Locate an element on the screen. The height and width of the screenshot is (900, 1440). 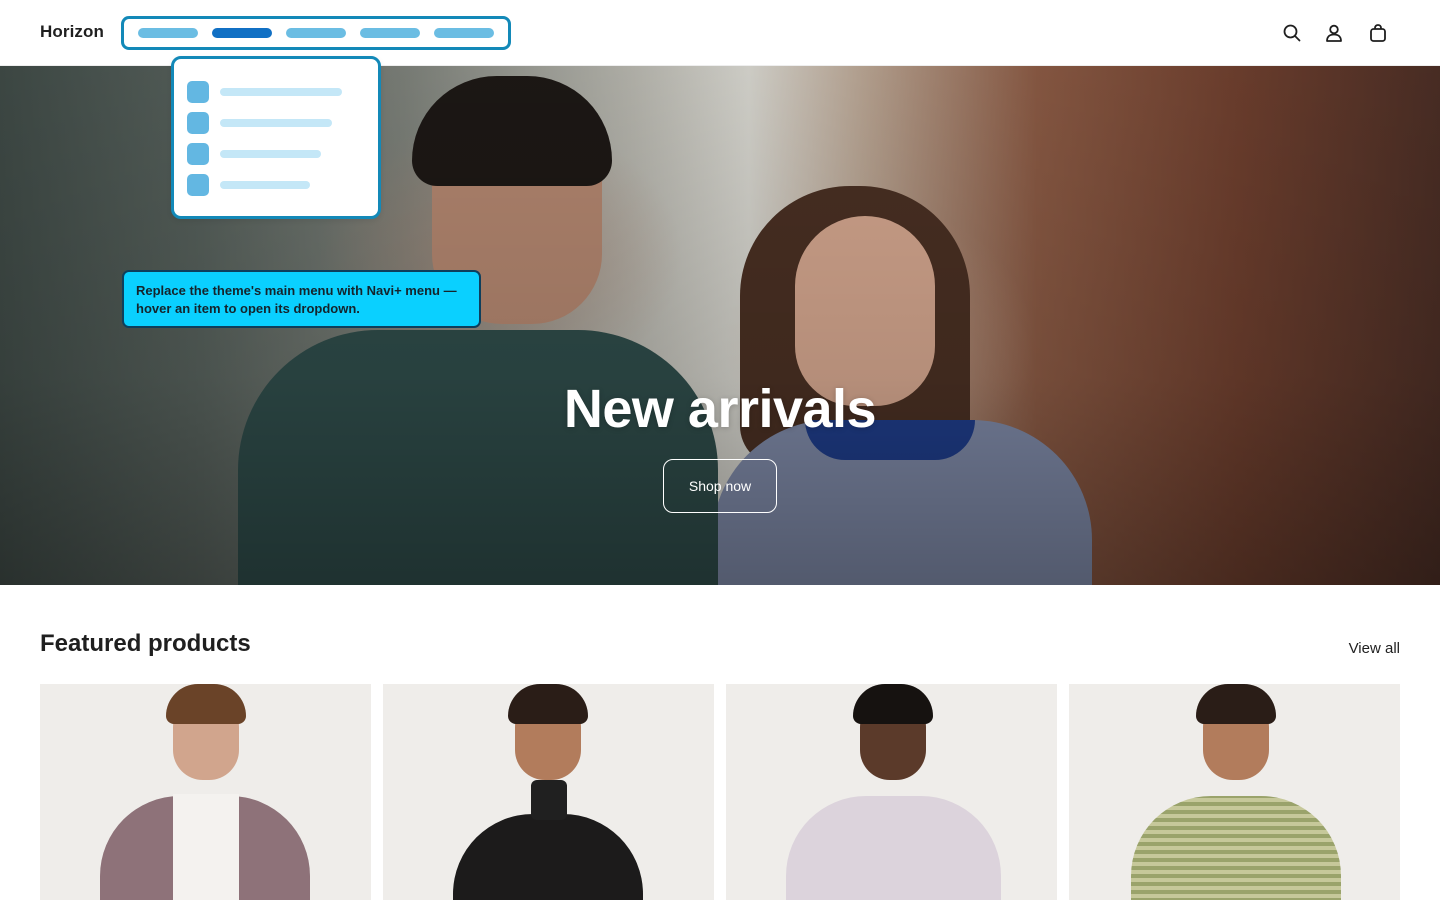
account-icon is located at coordinates (1334, 33).